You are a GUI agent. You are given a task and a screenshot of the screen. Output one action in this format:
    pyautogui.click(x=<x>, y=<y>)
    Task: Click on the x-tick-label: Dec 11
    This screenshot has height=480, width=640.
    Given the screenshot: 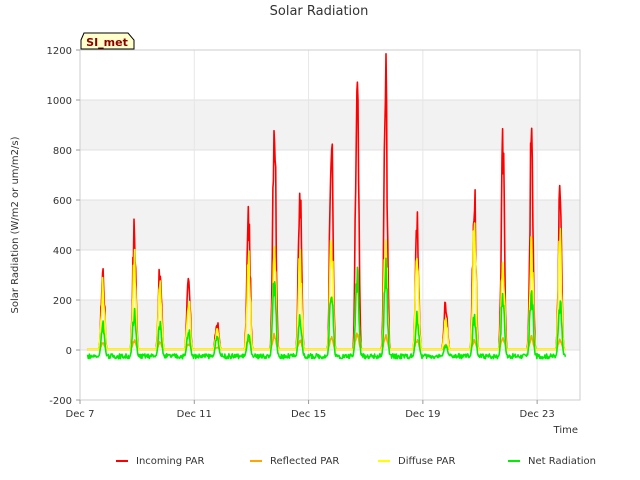 What is the action you would take?
    pyautogui.click(x=194, y=414)
    